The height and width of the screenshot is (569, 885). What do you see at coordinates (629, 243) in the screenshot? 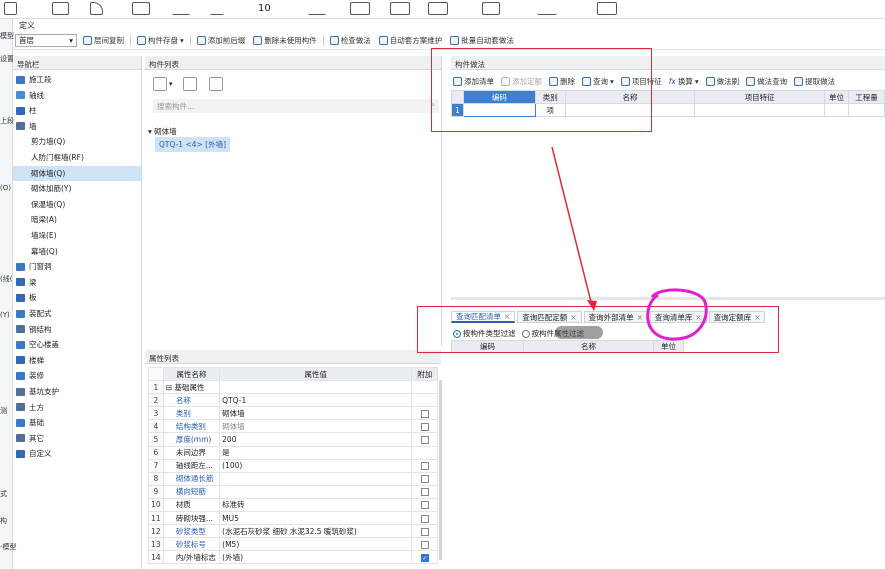
I see `annotation-overlay` at bounding box center [629, 243].